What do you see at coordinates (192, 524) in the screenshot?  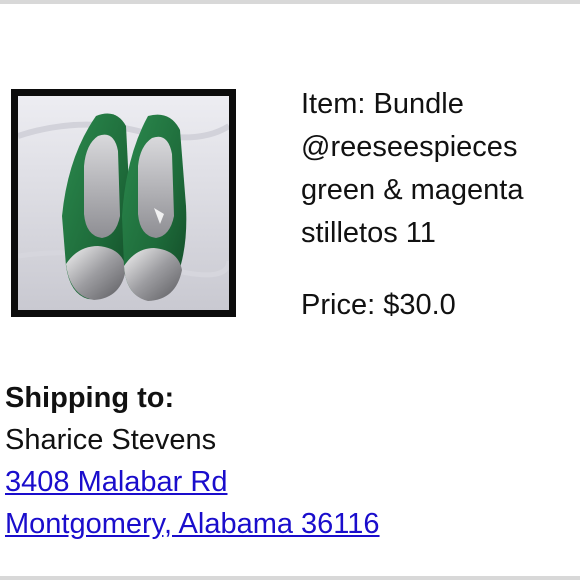 I see `address-city-link: Montgomery, Alabama 36116` at bounding box center [192, 524].